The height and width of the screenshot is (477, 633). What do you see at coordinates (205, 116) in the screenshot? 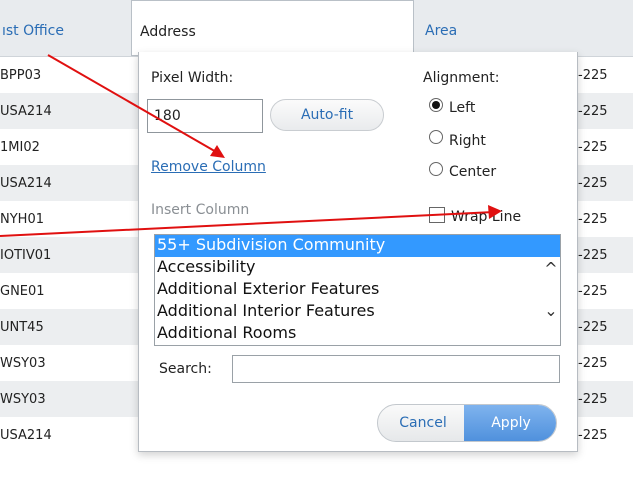
I see `pixel-width-input: 180` at bounding box center [205, 116].